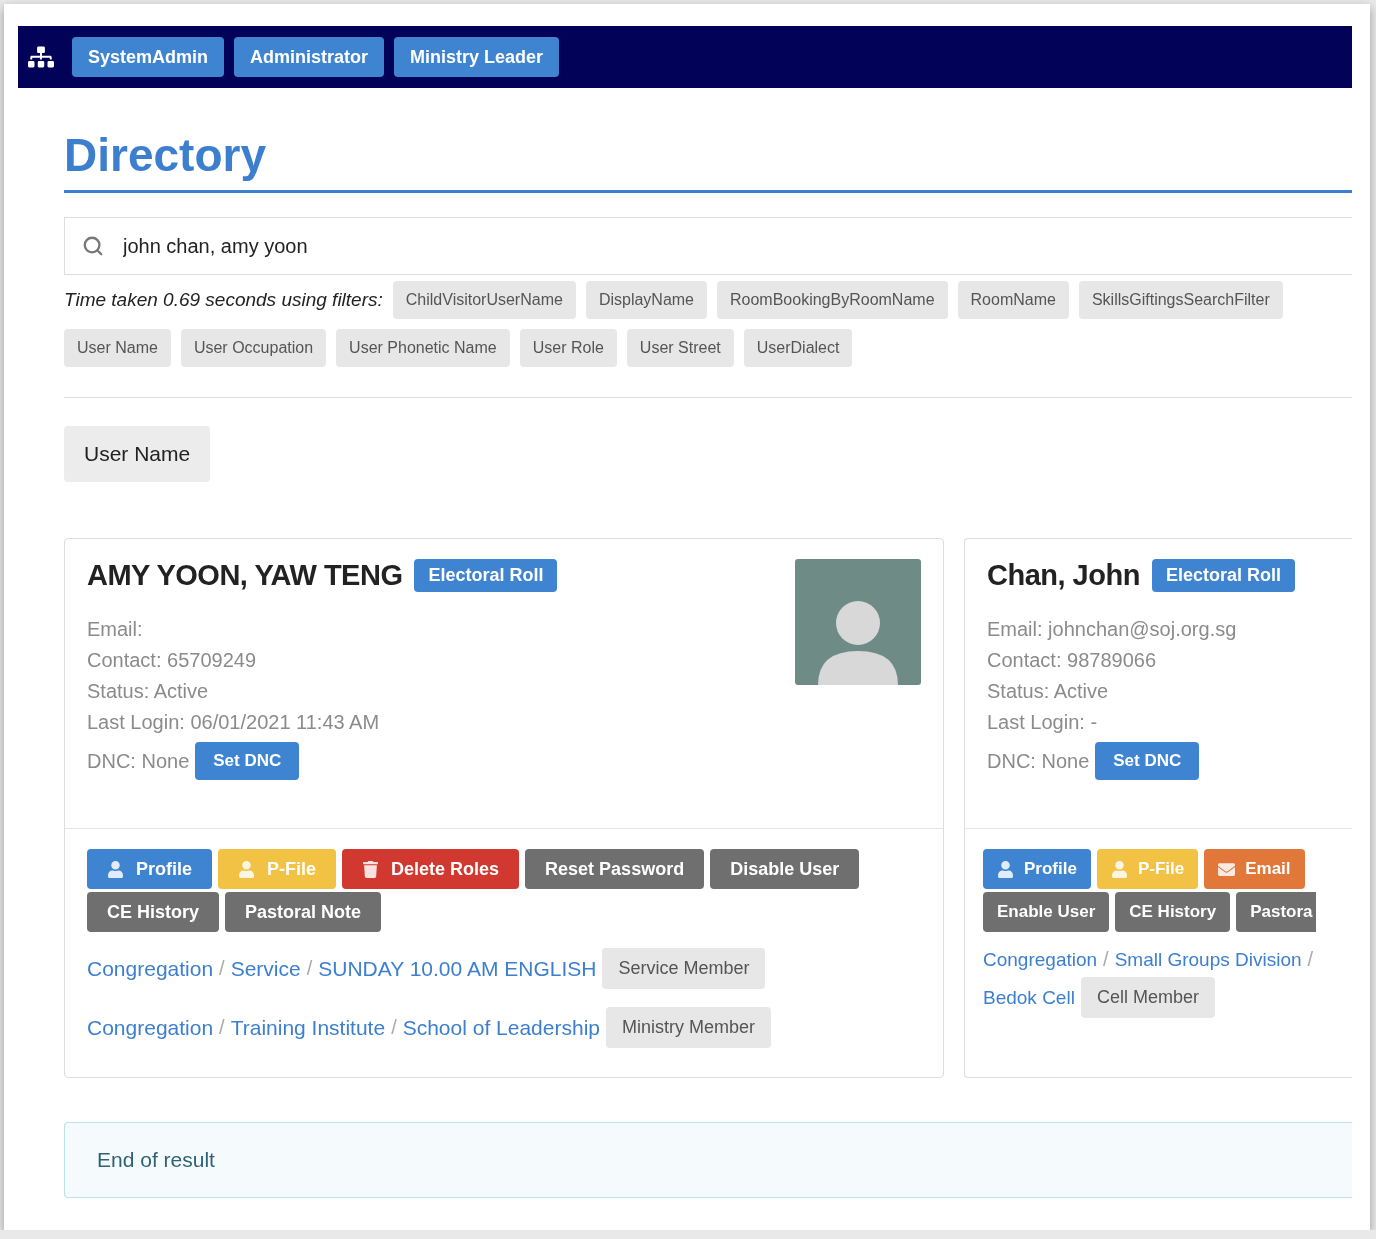 The image size is (1376, 1239). What do you see at coordinates (477, 57) in the screenshot?
I see `role-button: Ministry Leader` at bounding box center [477, 57].